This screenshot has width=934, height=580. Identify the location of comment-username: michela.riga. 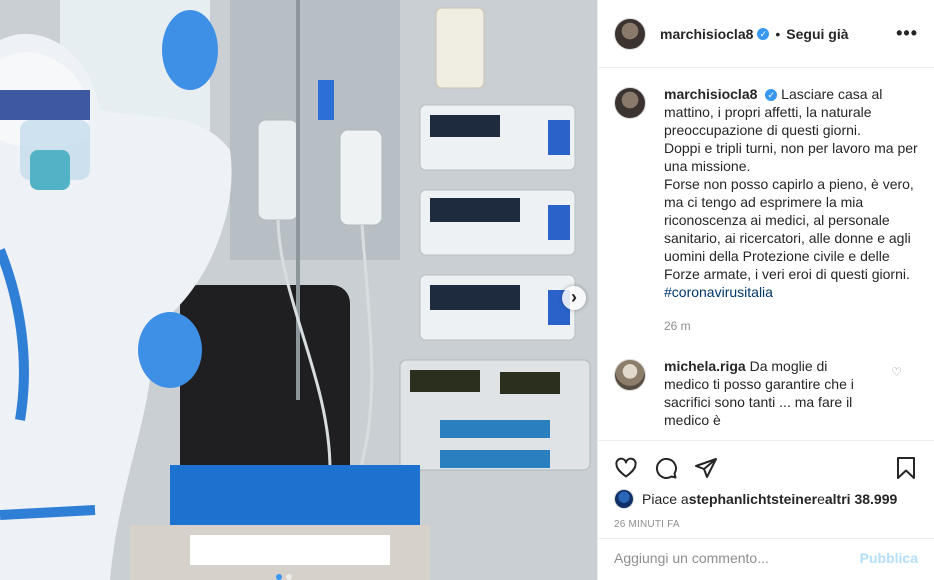
(705, 366).